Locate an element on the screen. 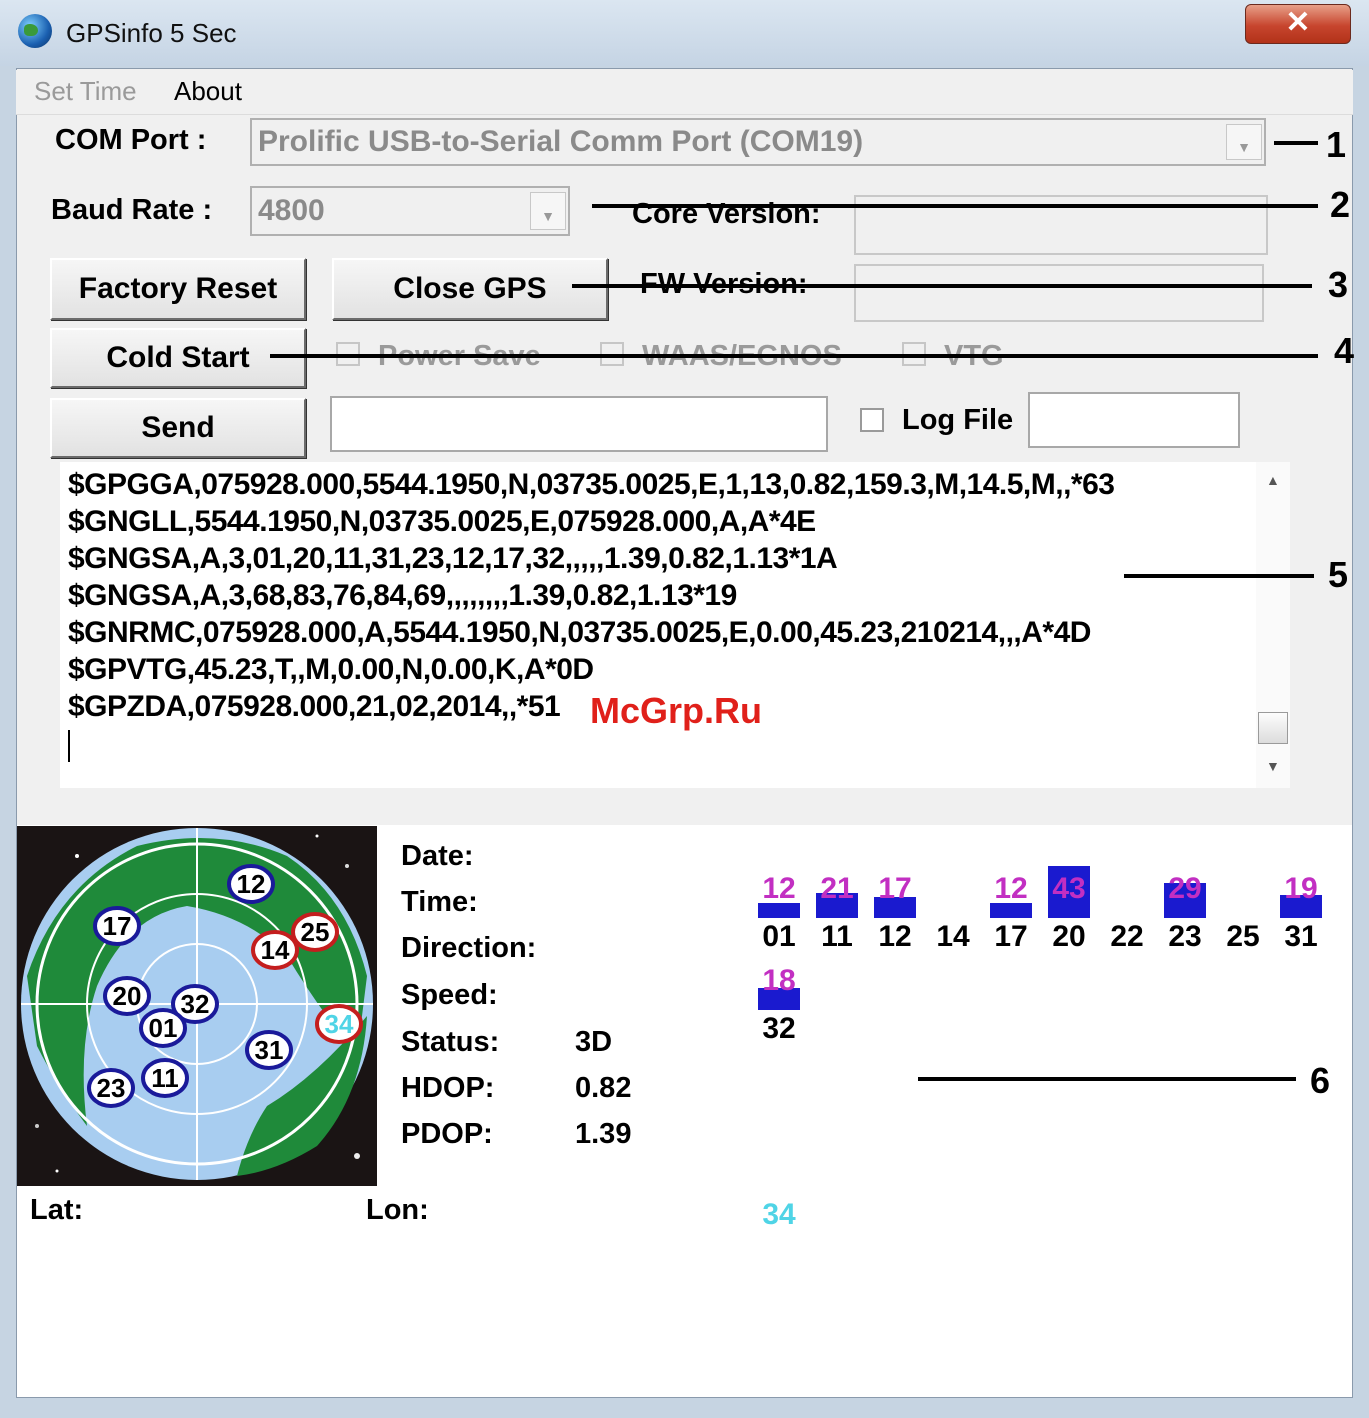  svg-text: 34 is located at coordinates (339, 1024).